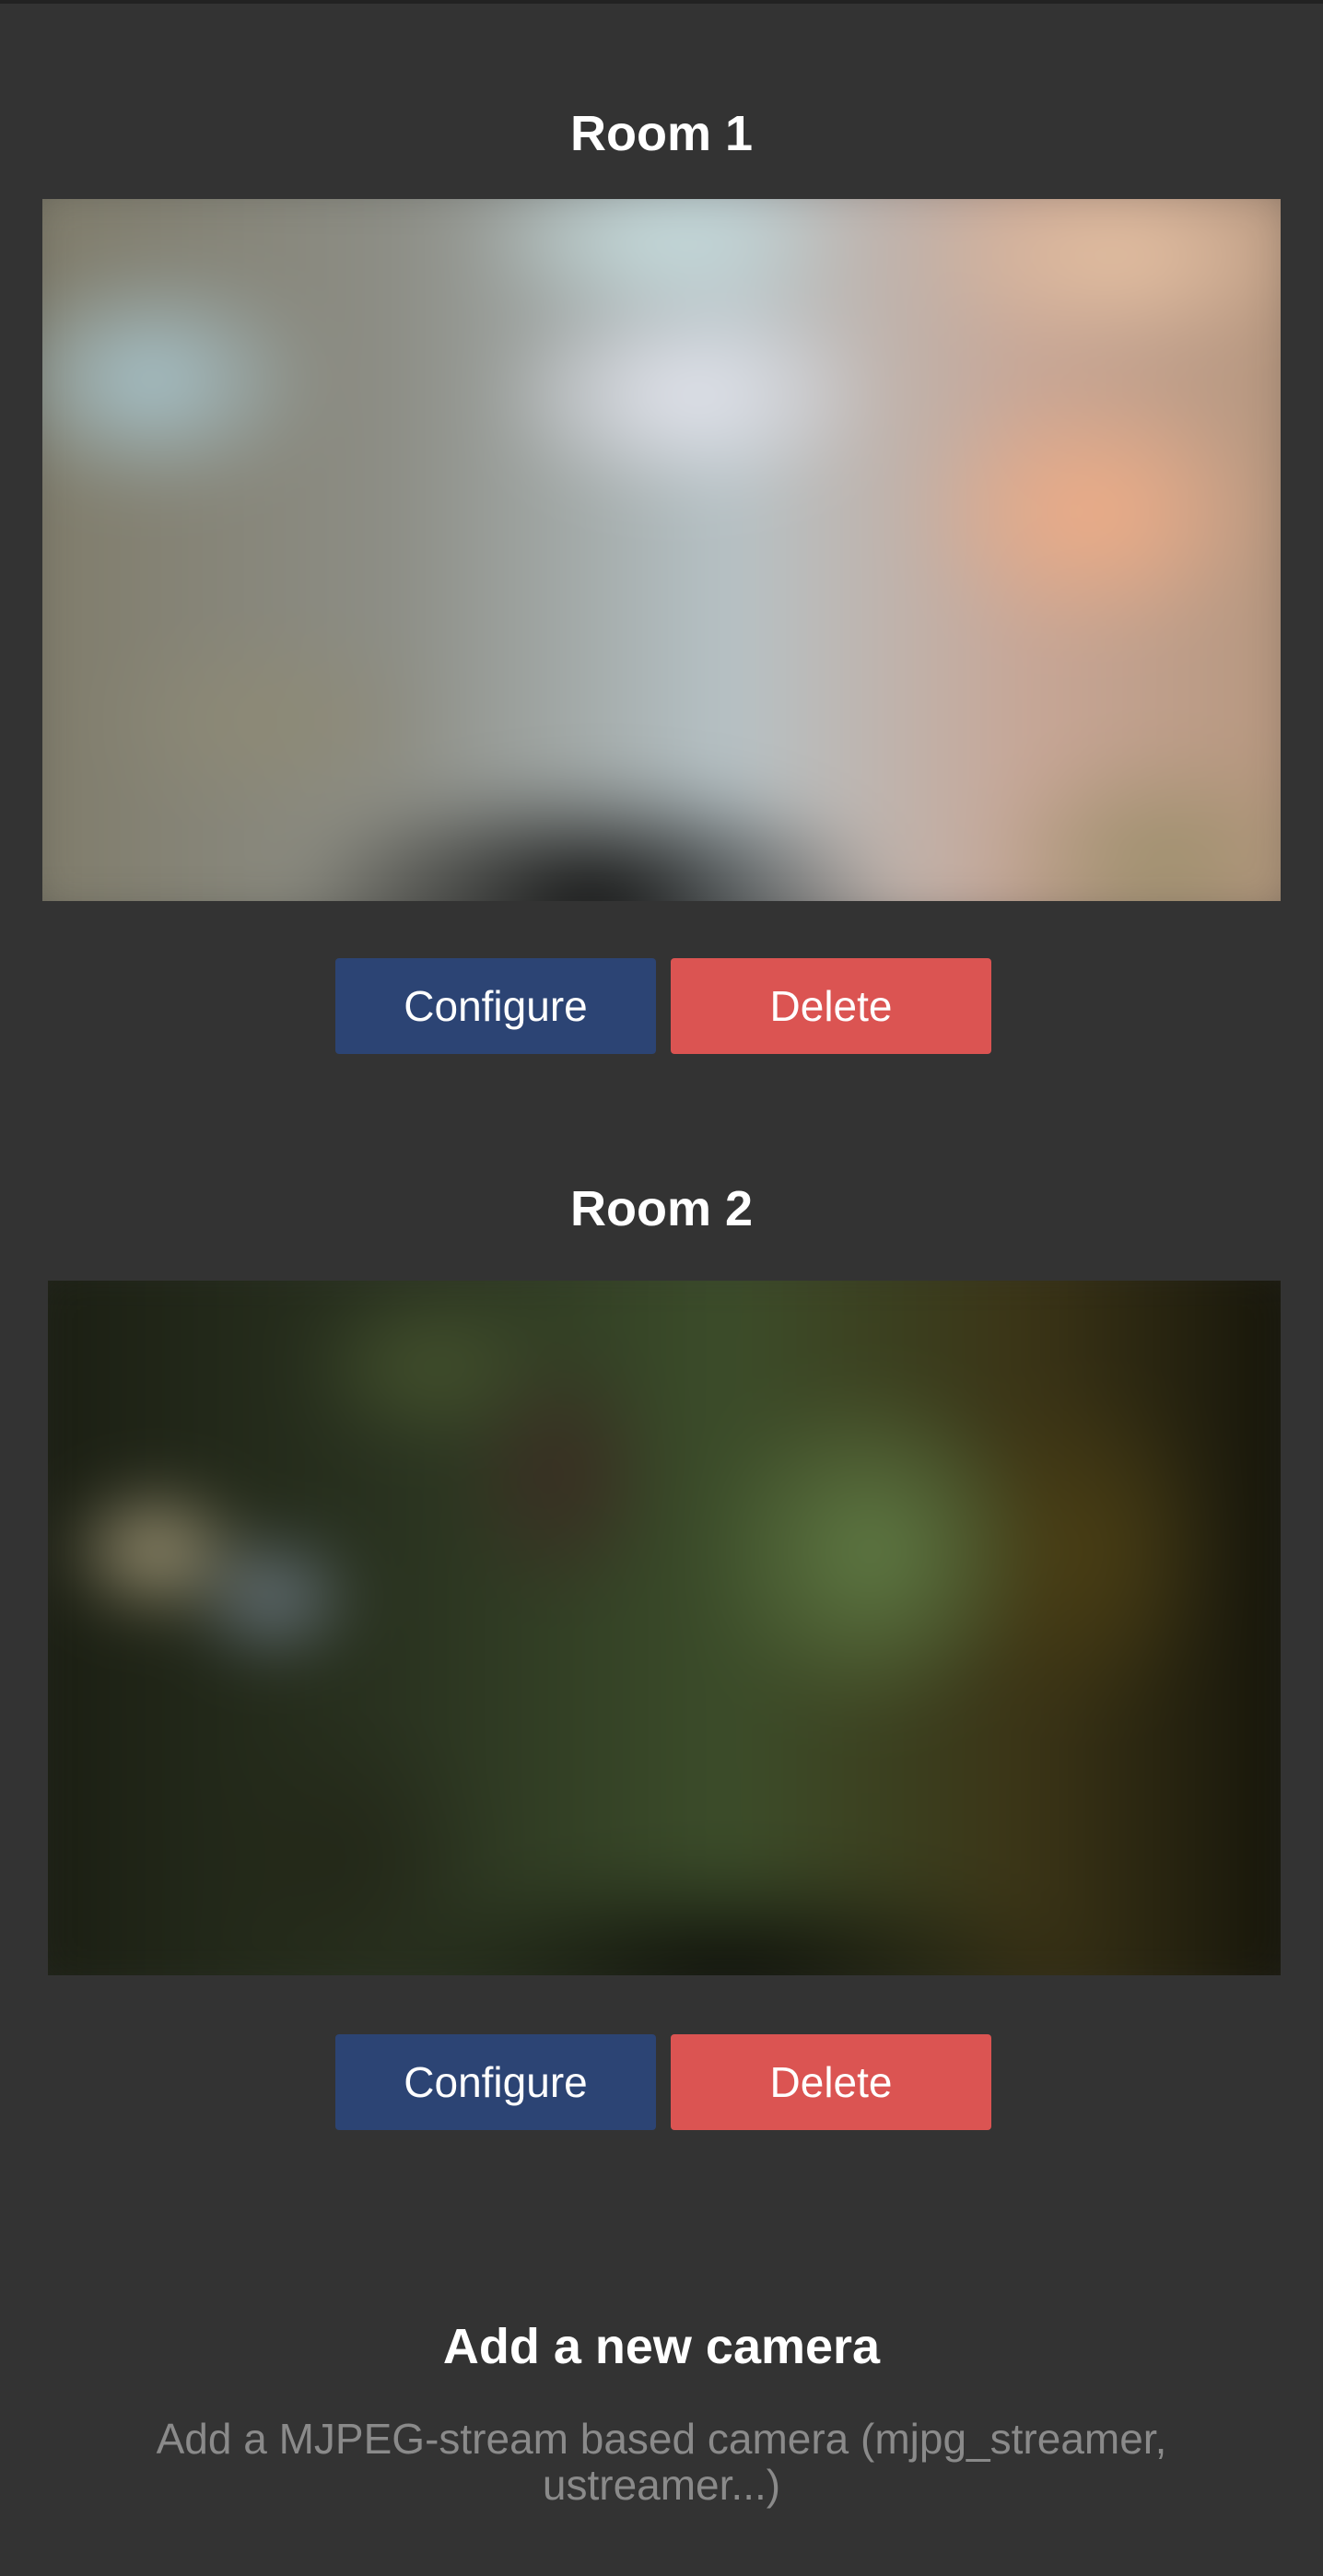 The height and width of the screenshot is (2576, 1323). I want to click on camera-title: Room 2, so click(661, 1208).